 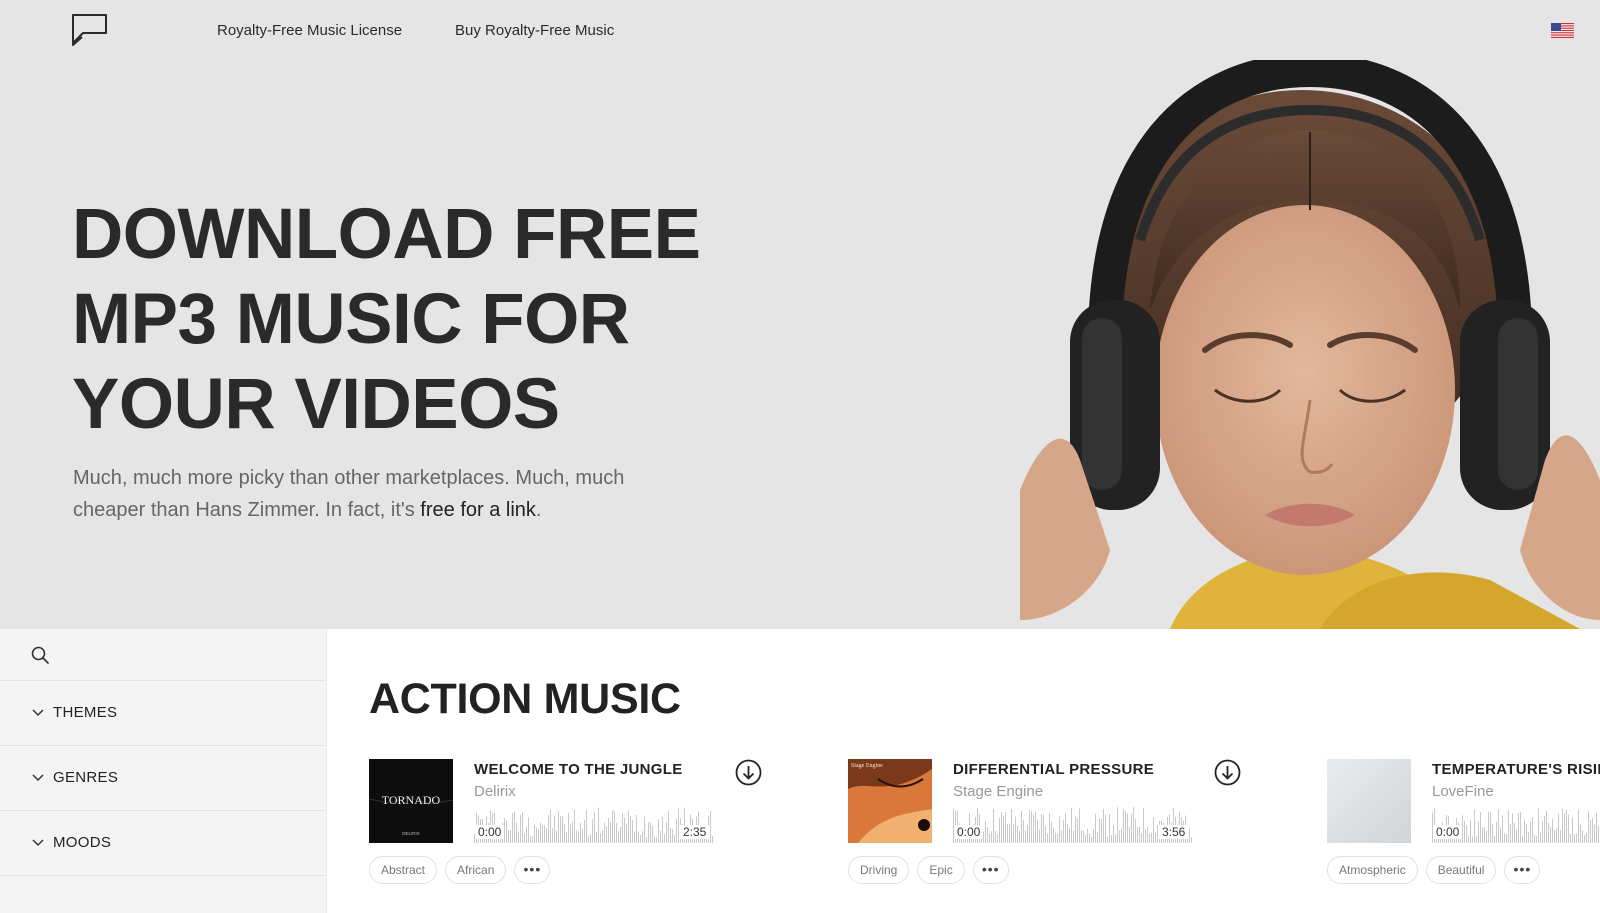 I want to click on track-cover-image, so click(x=1369, y=801).